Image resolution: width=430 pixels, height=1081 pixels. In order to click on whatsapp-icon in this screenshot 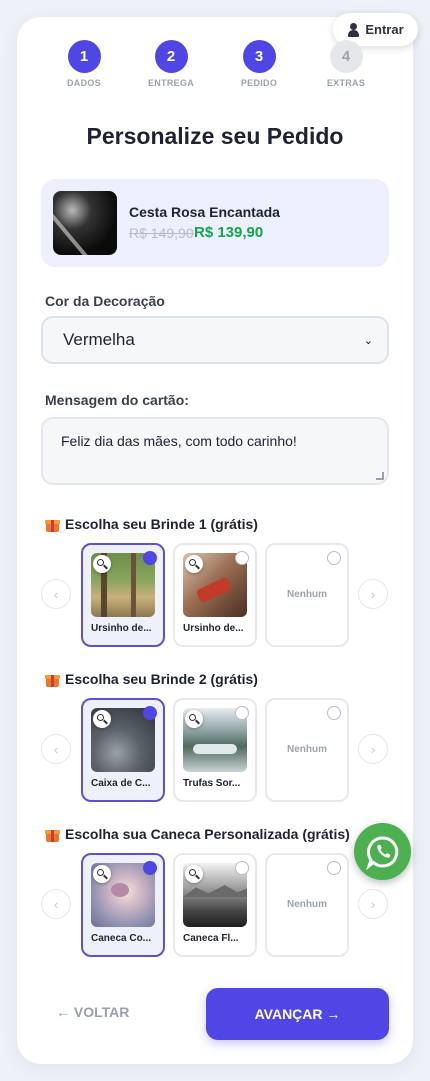, I will do `click(381, 852)`.